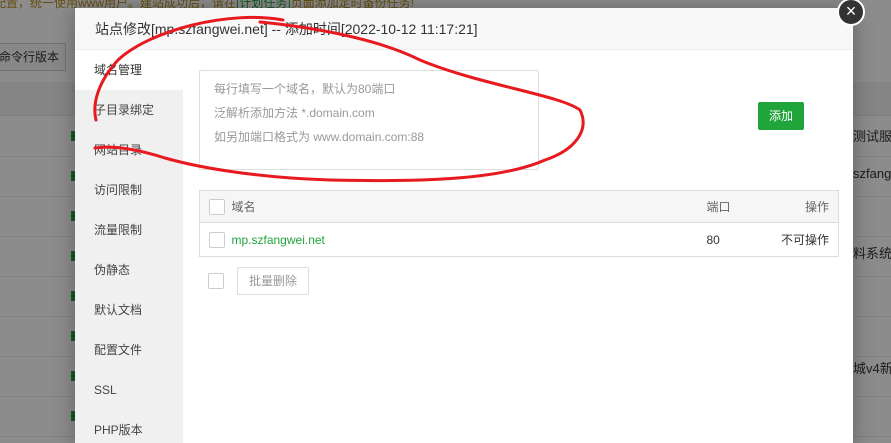 The image size is (891, 443). What do you see at coordinates (217, 239) in the screenshot?
I see `row-checkbox` at bounding box center [217, 239].